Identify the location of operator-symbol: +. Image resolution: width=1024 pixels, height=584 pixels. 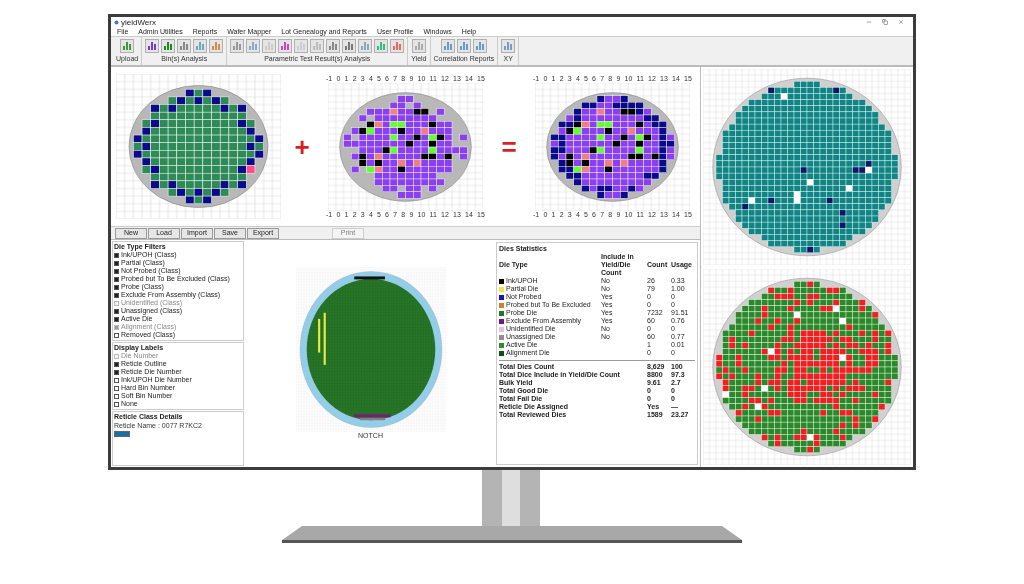
(302, 146).